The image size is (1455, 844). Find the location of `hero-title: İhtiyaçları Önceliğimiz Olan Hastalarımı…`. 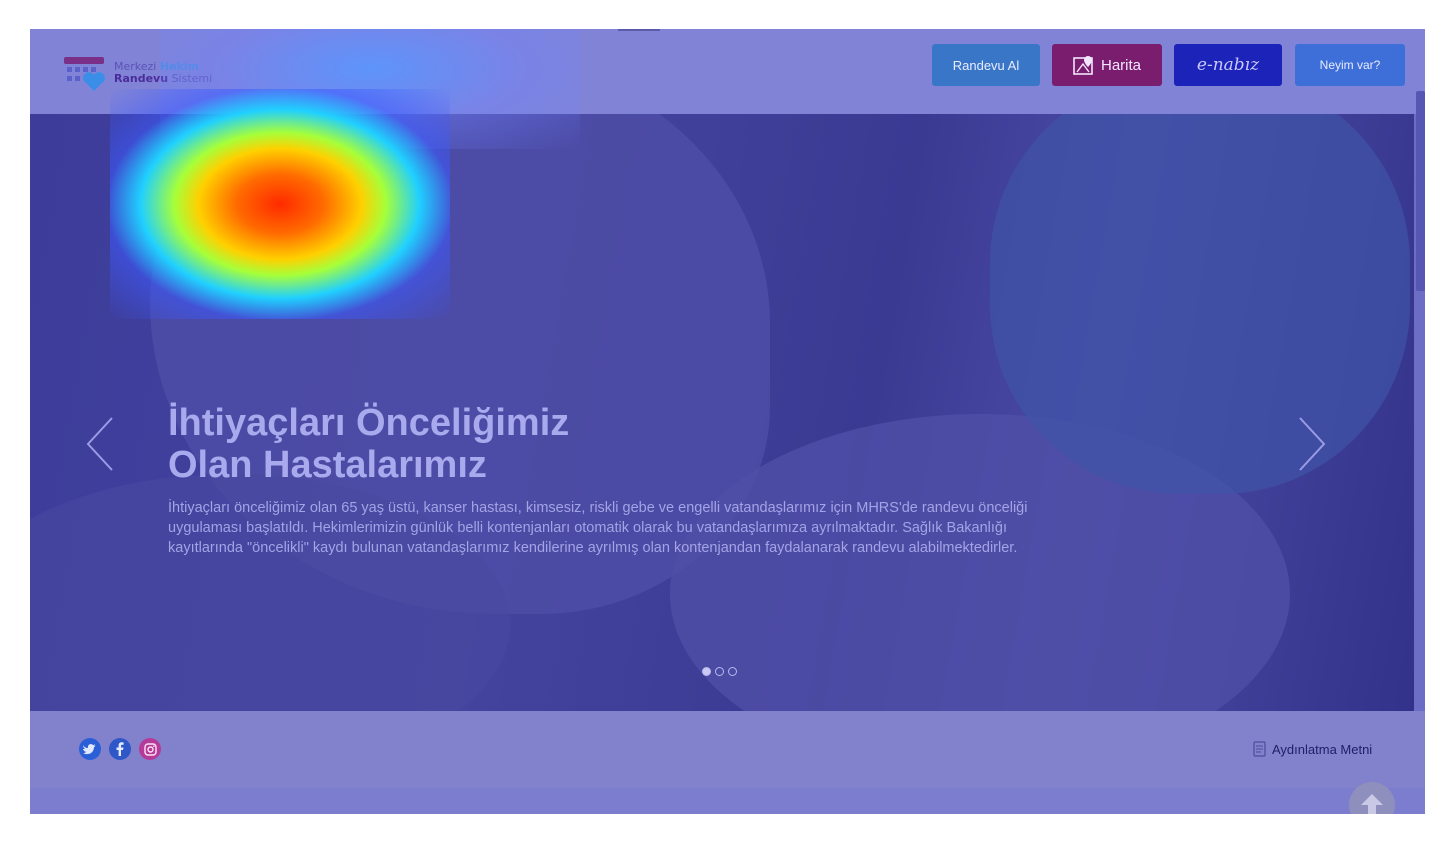

hero-title: İhtiyaçları Önceliğimiz Olan Hastalarımı… is located at coordinates (518, 444).